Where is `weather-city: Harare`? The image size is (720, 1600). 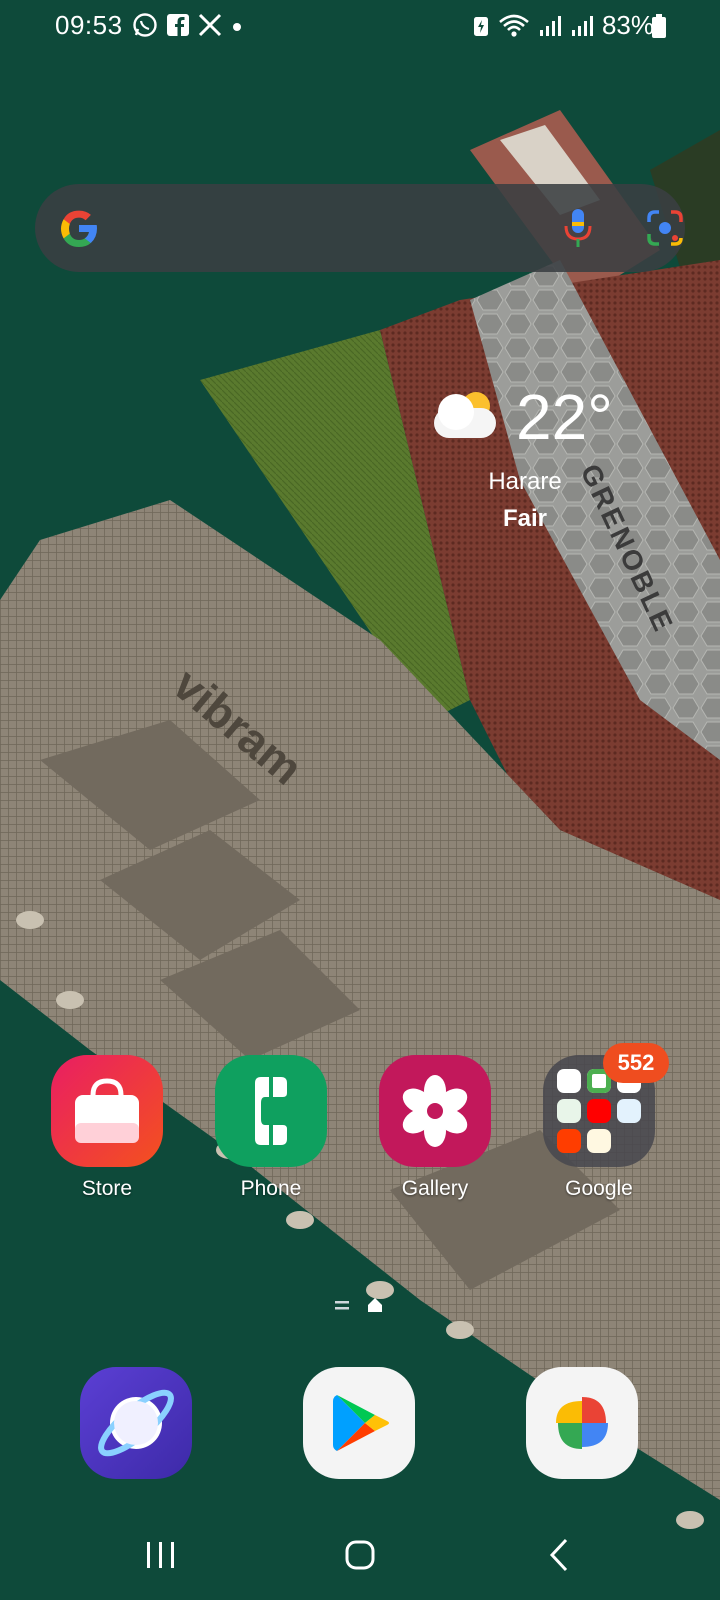
weather-city: Harare is located at coordinates (525, 481).